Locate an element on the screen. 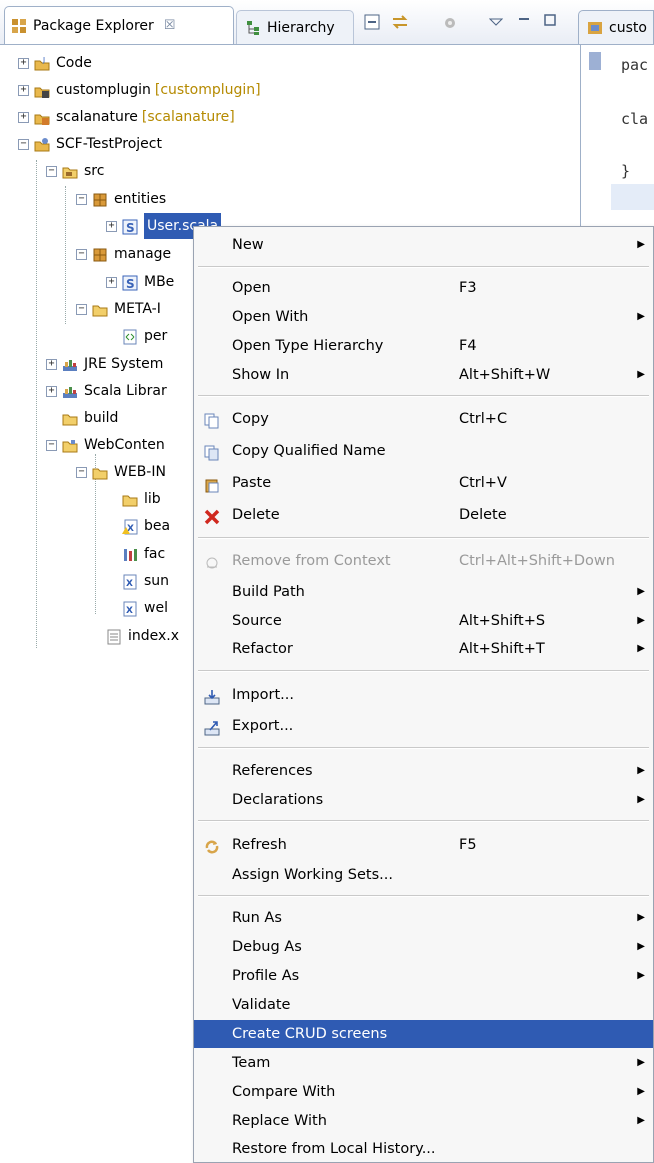 The height and width of the screenshot is (1163, 654). shortcut-label: Alt+Shift+T is located at coordinates (502, 649).